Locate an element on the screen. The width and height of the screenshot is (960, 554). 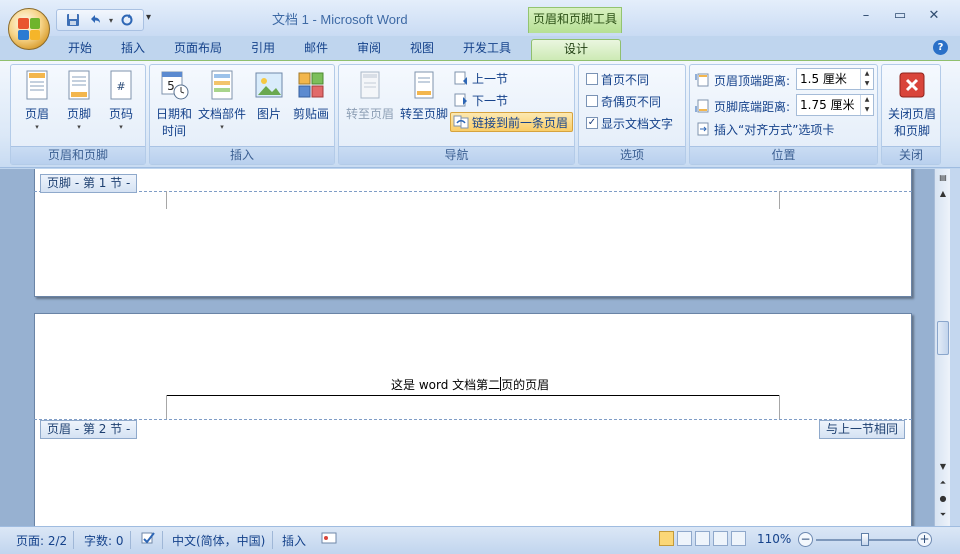
show-document-text-checkbox: ✓ 显示文档文字 is located at coordinates (629, 123).